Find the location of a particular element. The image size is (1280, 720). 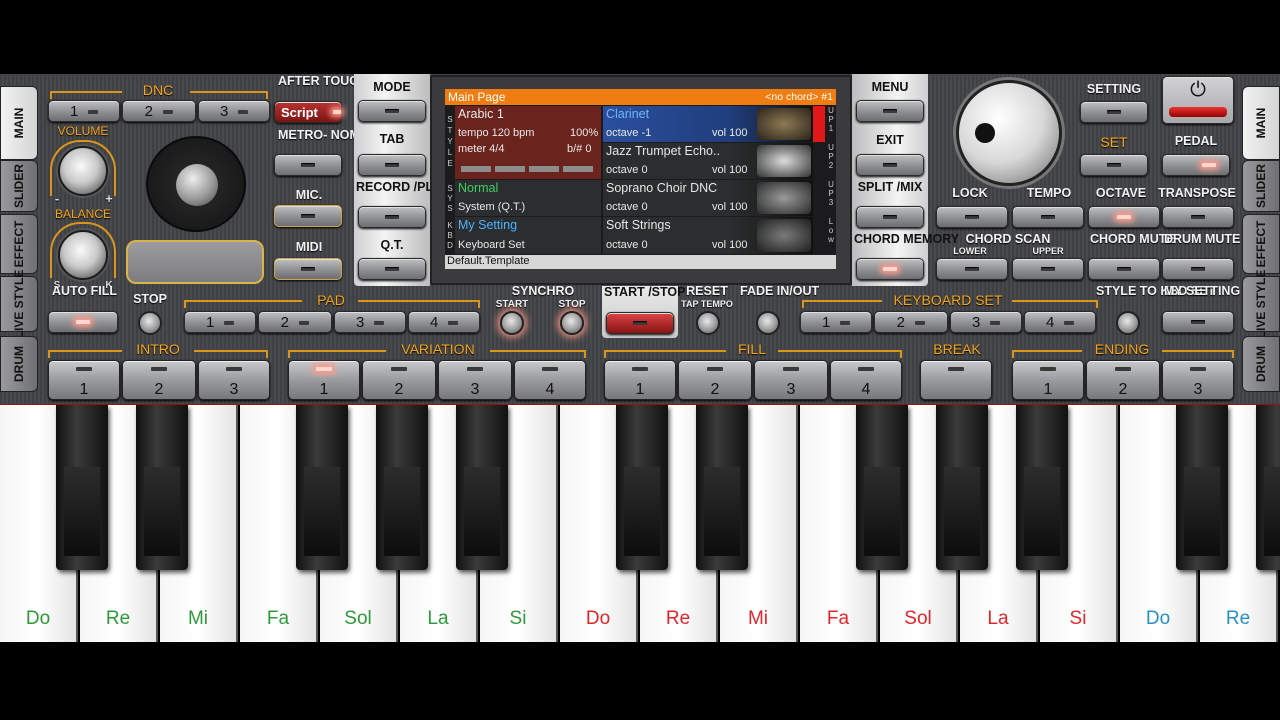

pedal-button is located at coordinates (1196, 165).